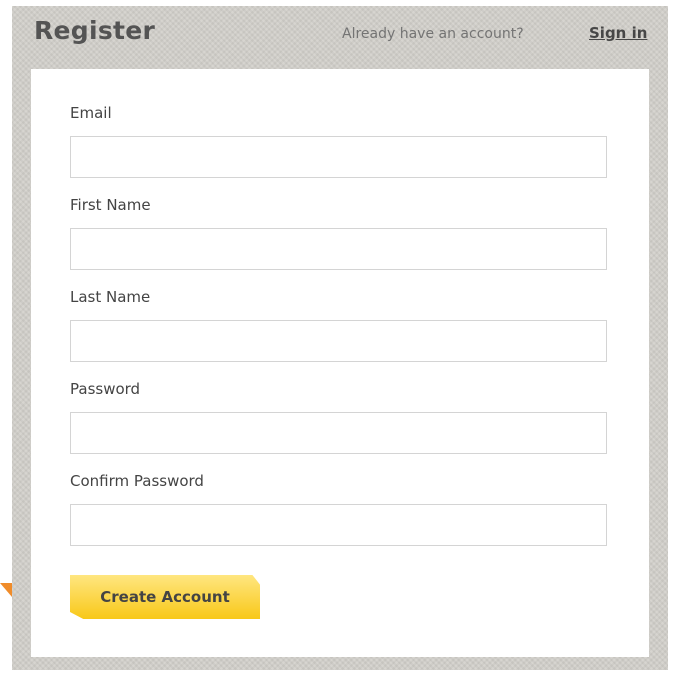  I want to click on password-label: Password, so click(105, 389).